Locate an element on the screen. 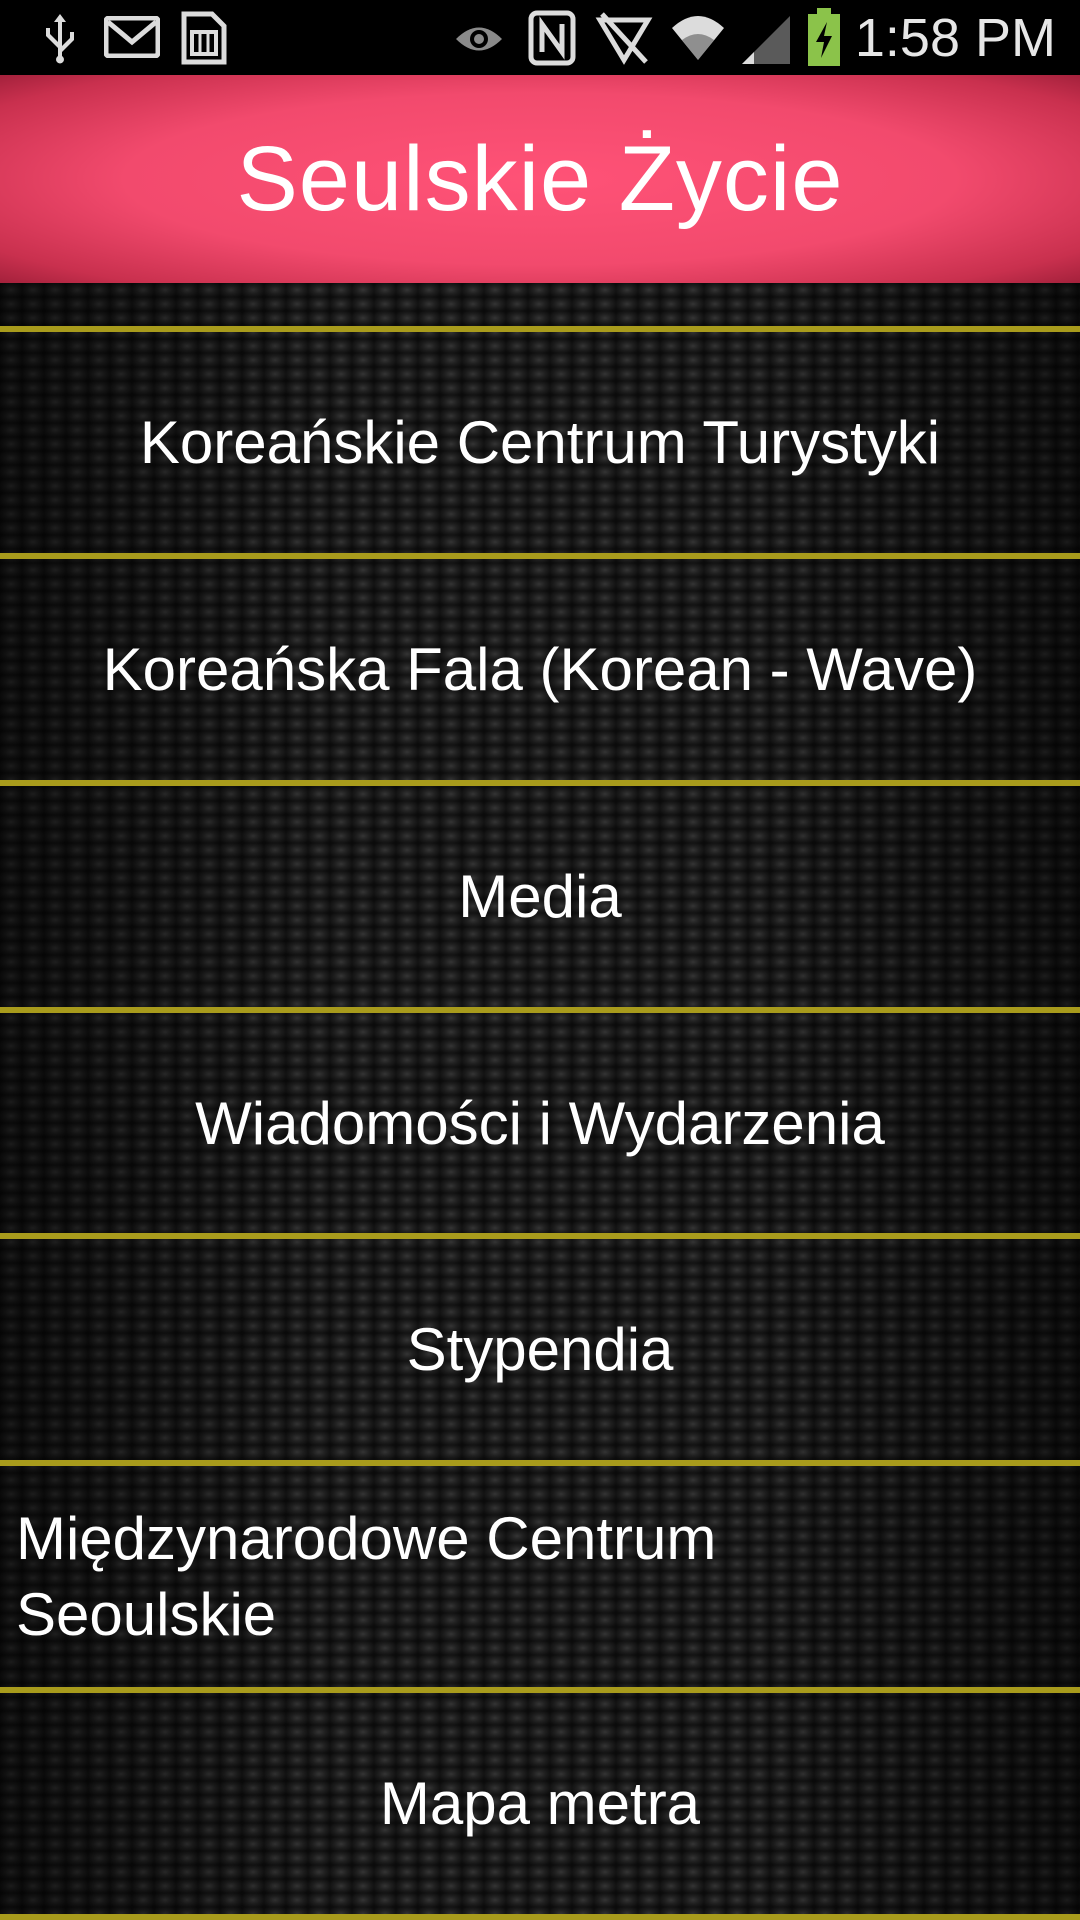  wifi-icon is located at coordinates (698, 38).